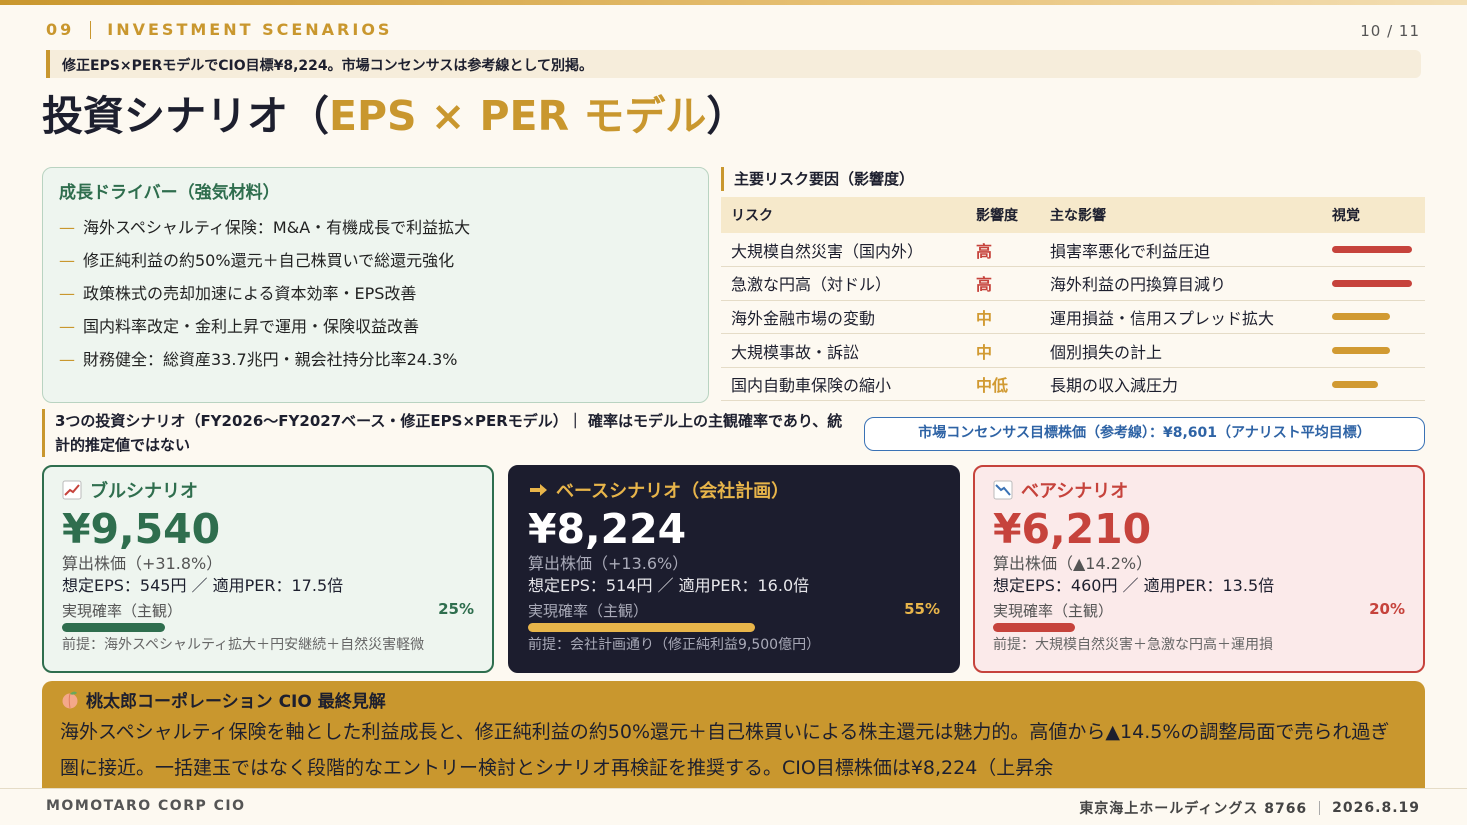 The width and height of the screenshot is (1467, 825). I want to click on prob-value: 20%, so click(1387, 609).